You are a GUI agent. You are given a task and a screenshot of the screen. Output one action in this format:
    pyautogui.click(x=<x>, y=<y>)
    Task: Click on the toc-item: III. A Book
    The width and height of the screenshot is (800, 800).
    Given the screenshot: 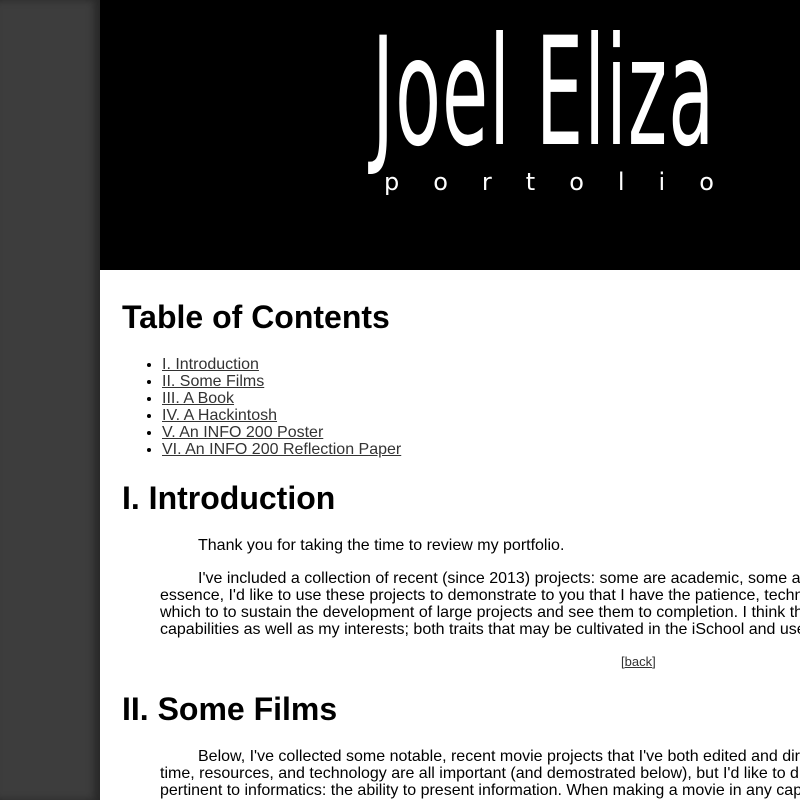 What is the action you would take?
    pyautogui.click(x=281, y=398)
    